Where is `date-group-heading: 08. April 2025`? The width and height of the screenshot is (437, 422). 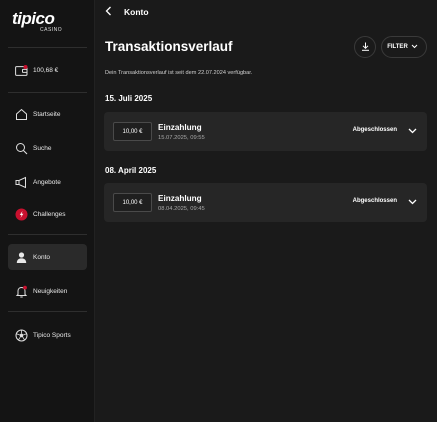 date-group-heading: 08. April 2025 is located at coordinates (131, 170).